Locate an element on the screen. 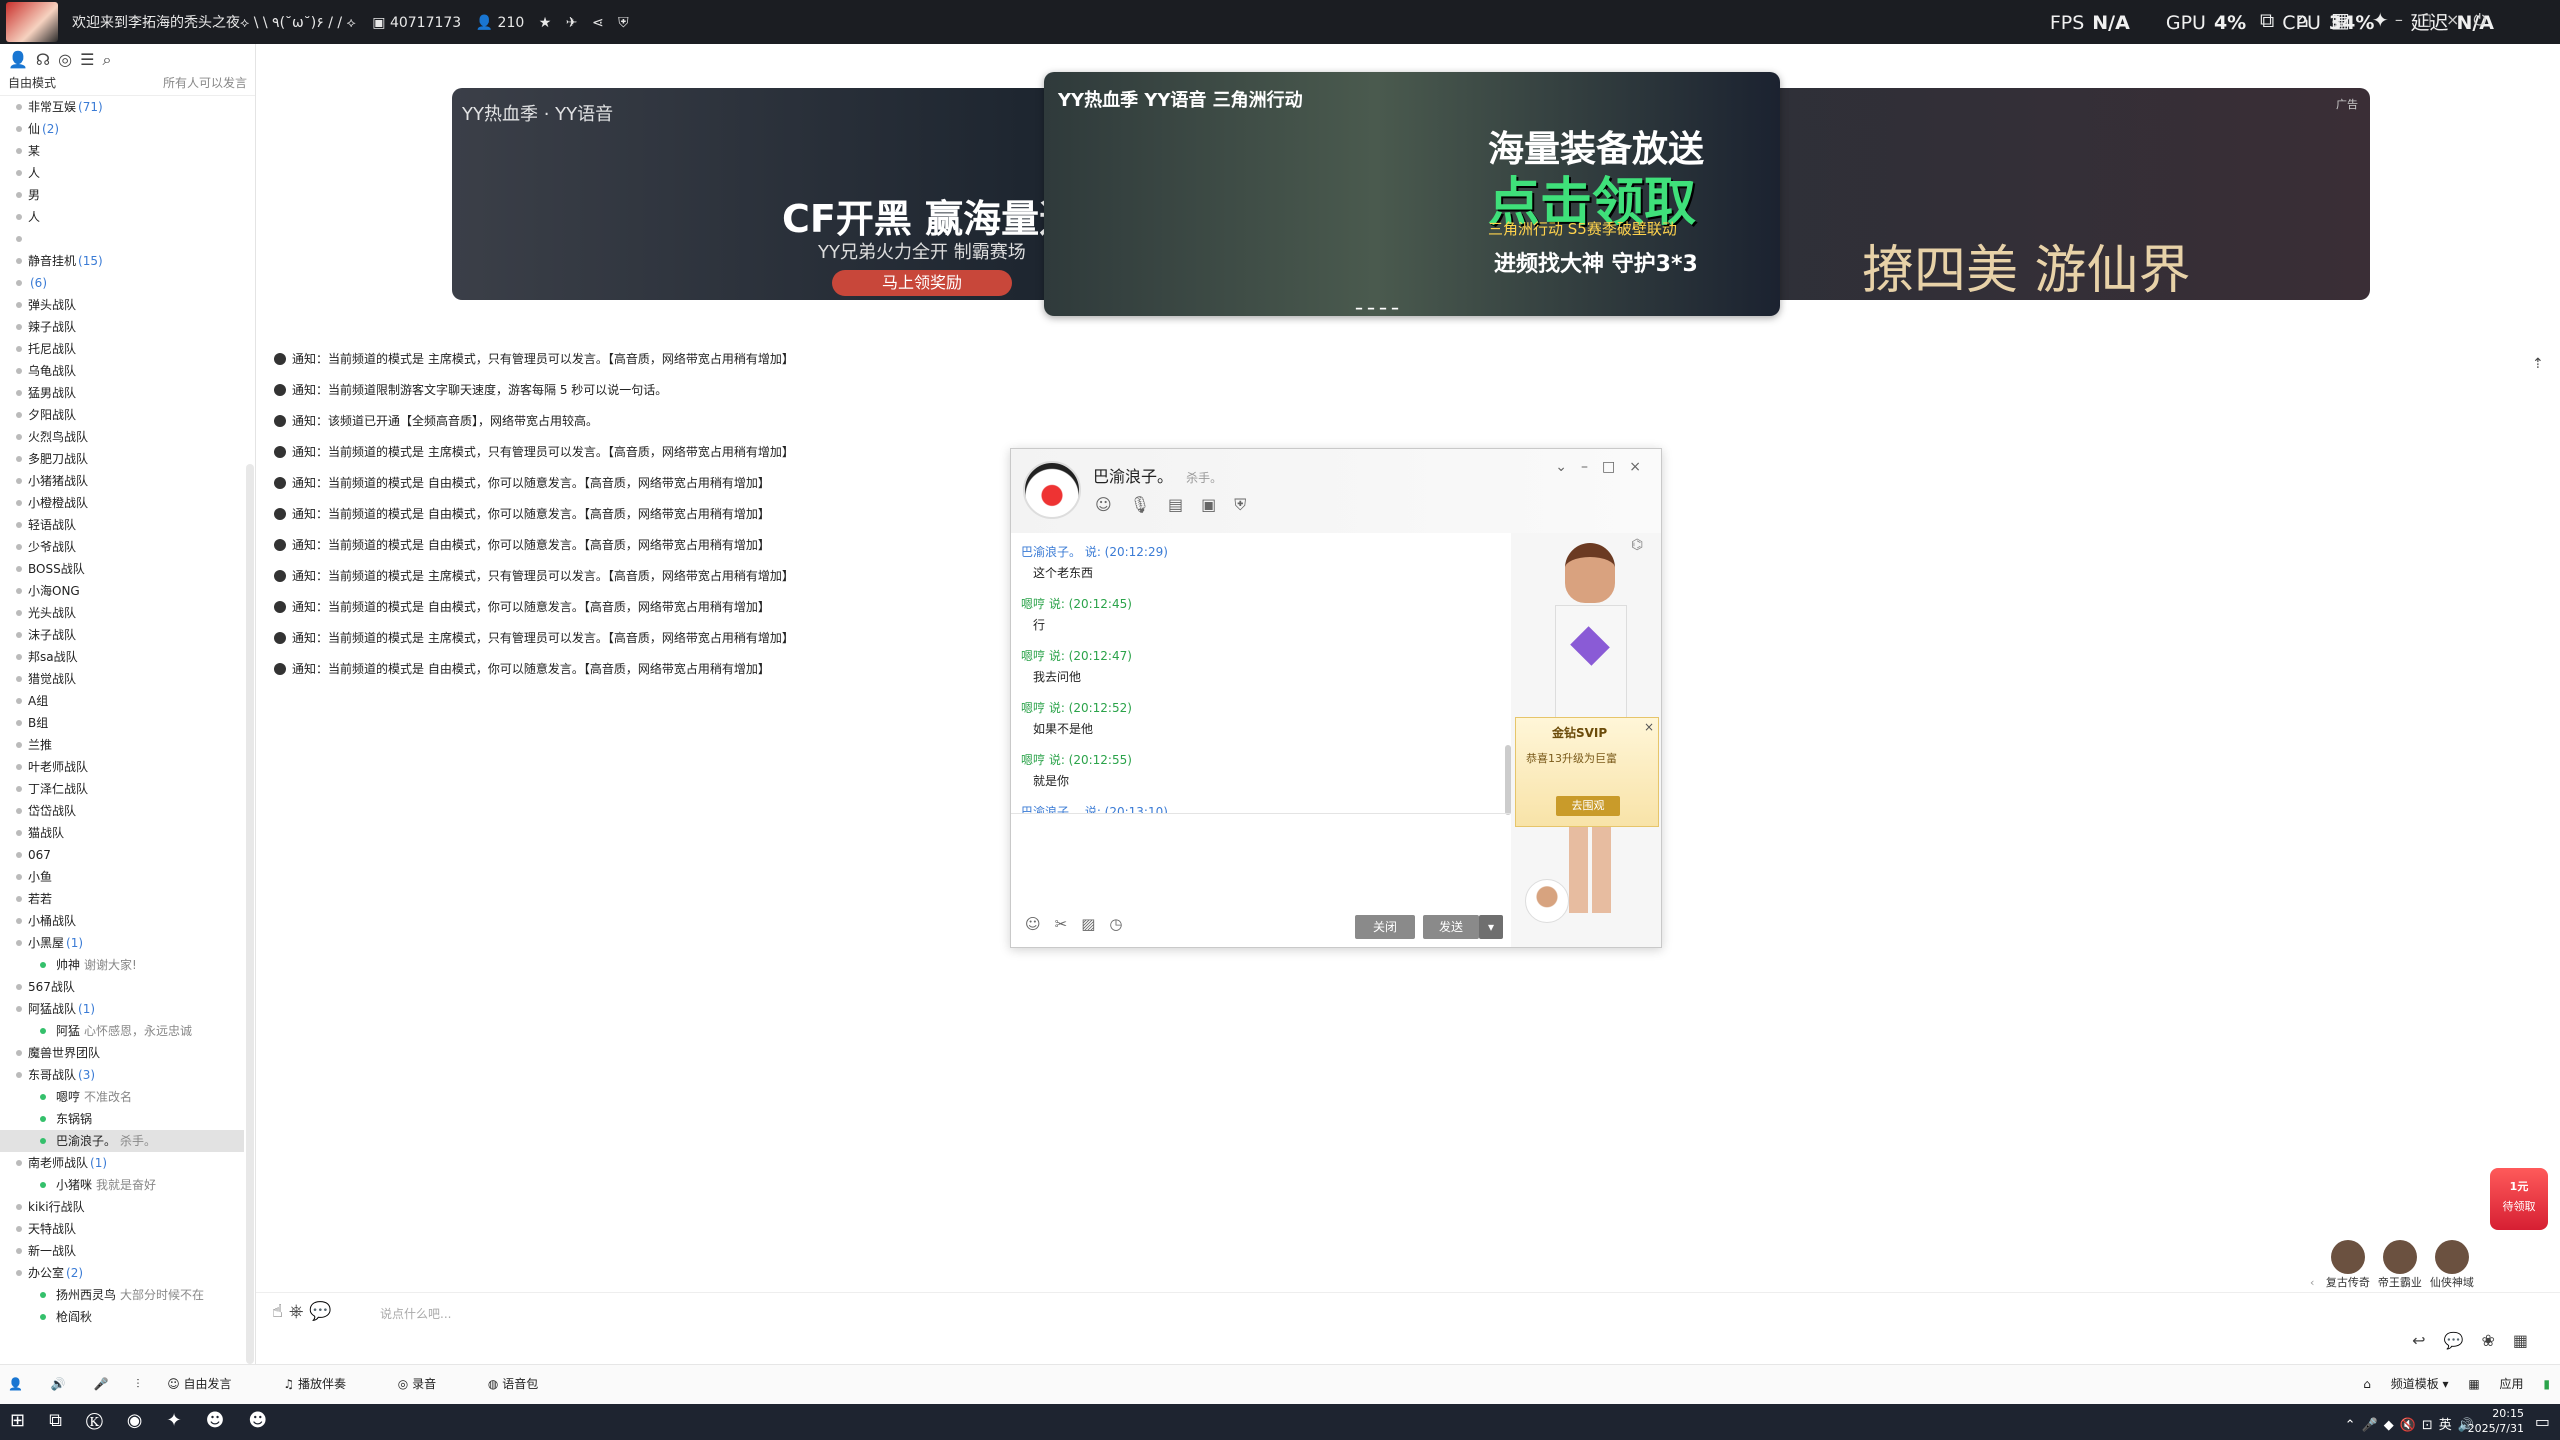  voice-pack-button: ◍ 语音包 is located at coordinates (525, 1384).